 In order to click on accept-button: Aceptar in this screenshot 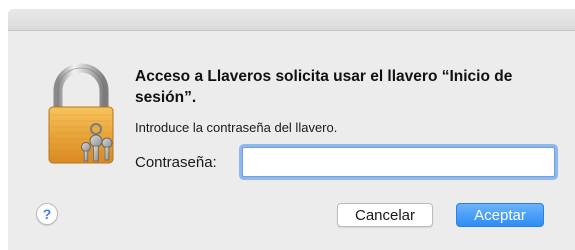, I will do `click(500, 215)`.